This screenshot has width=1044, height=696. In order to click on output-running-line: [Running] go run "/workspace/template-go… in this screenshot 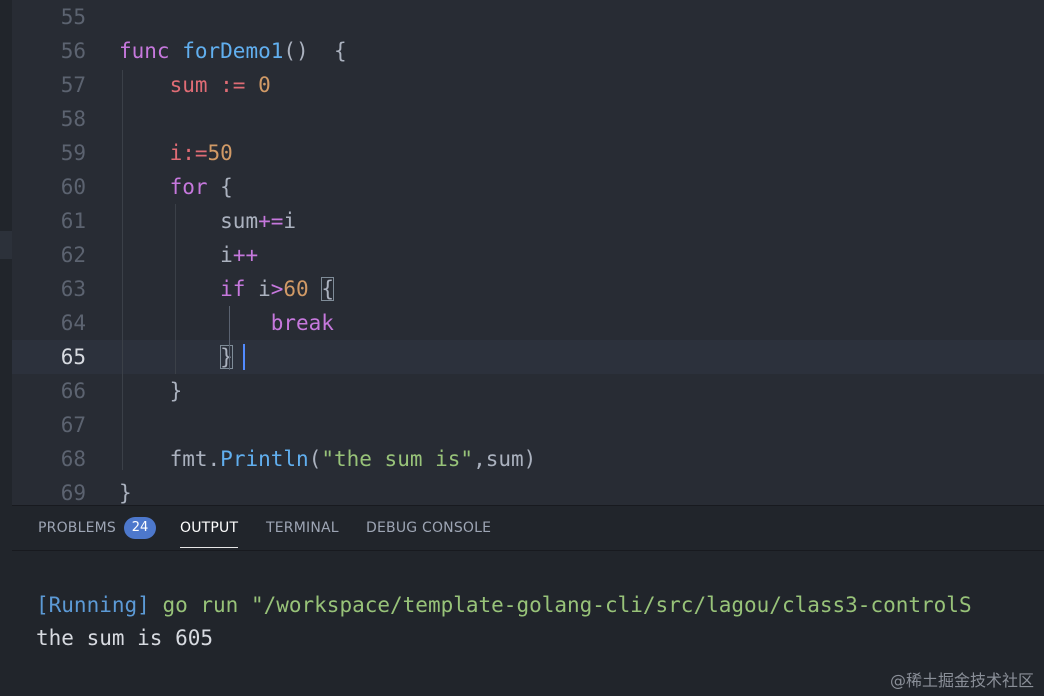, I will do `click(504, 605)`.